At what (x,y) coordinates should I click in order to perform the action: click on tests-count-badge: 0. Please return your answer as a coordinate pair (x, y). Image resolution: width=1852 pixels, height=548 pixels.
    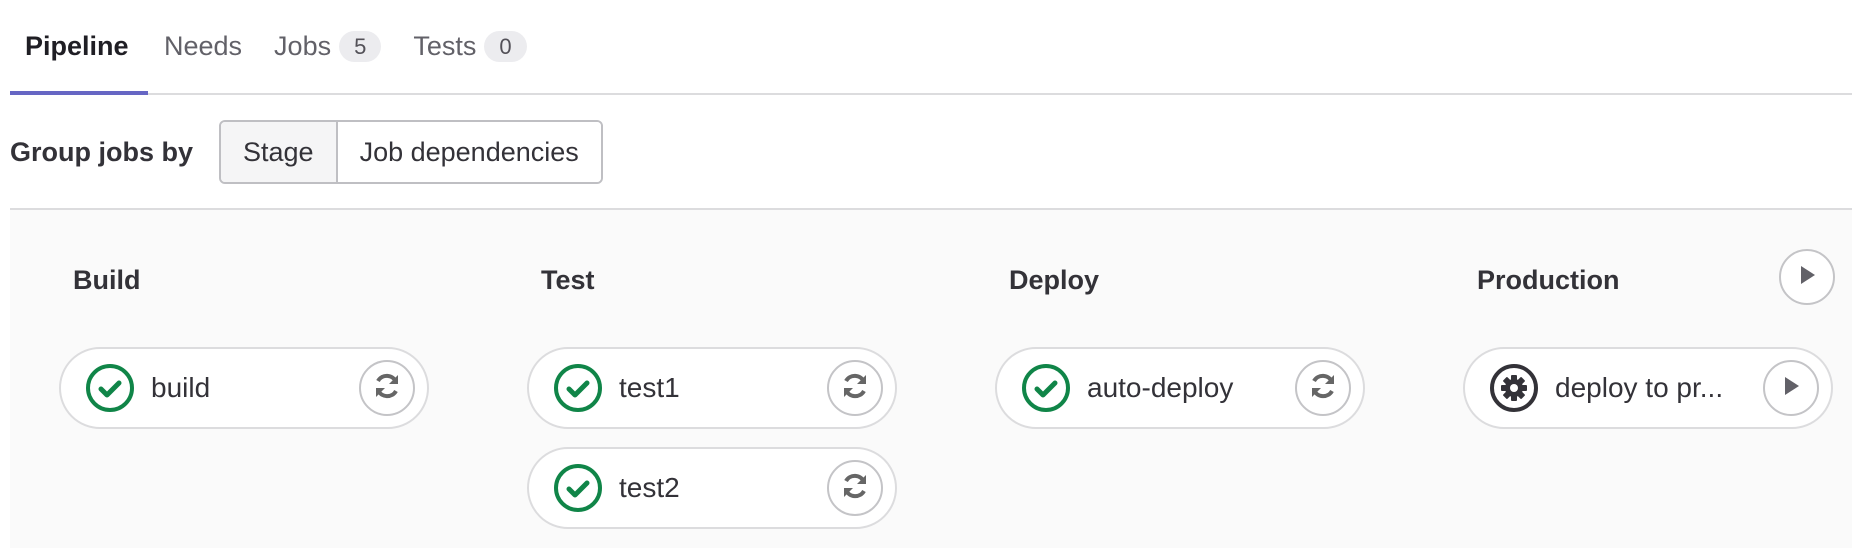
    Looking at the image, I should click on (505, 46).